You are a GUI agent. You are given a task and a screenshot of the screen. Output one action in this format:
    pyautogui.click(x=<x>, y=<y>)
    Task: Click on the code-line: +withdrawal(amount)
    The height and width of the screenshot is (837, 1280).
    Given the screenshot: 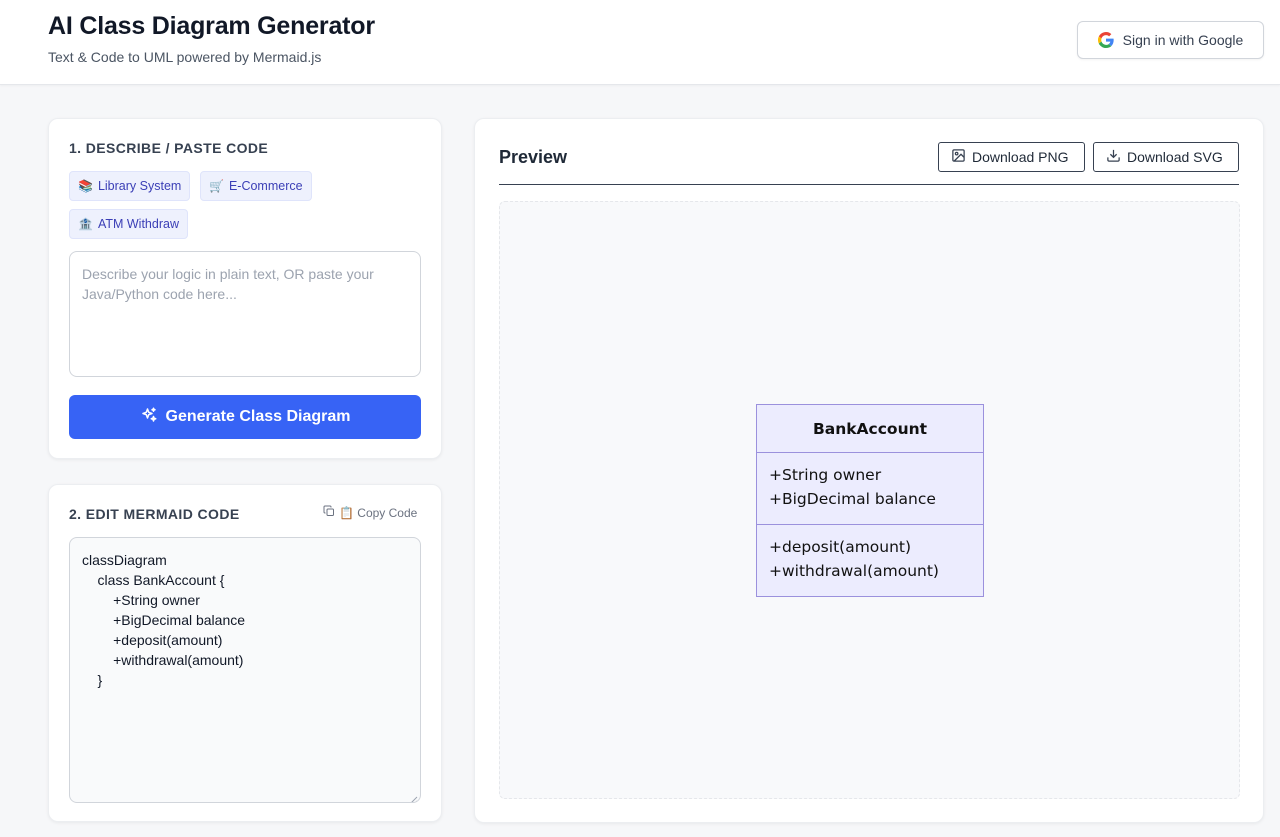 What is the action you would take?
    pyautogui.click(x=163, y=660)
    